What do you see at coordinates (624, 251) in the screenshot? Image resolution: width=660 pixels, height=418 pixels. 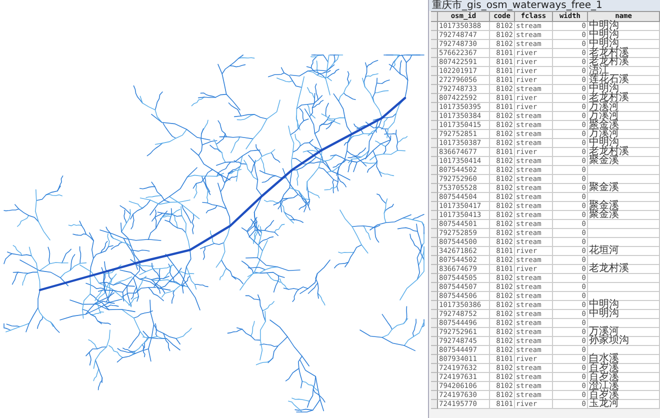 I see `table-cell: 花垣河` at bounding box center [624, 251].